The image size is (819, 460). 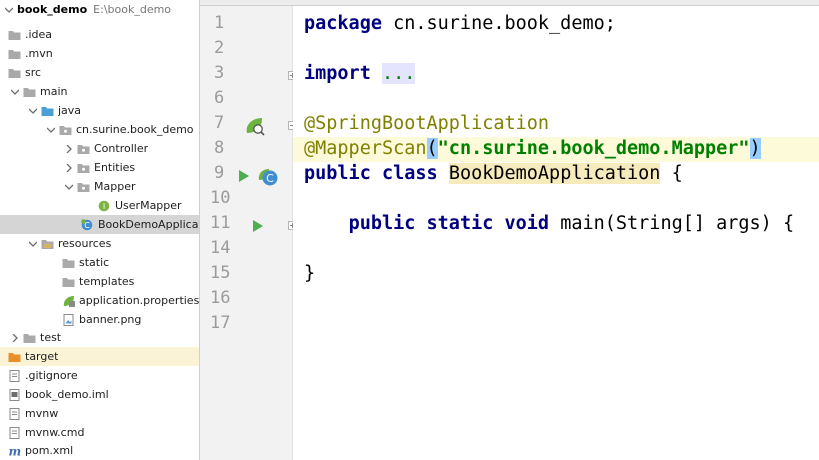 I want to click on tree-item-test: test, so click(x=99, y=337).